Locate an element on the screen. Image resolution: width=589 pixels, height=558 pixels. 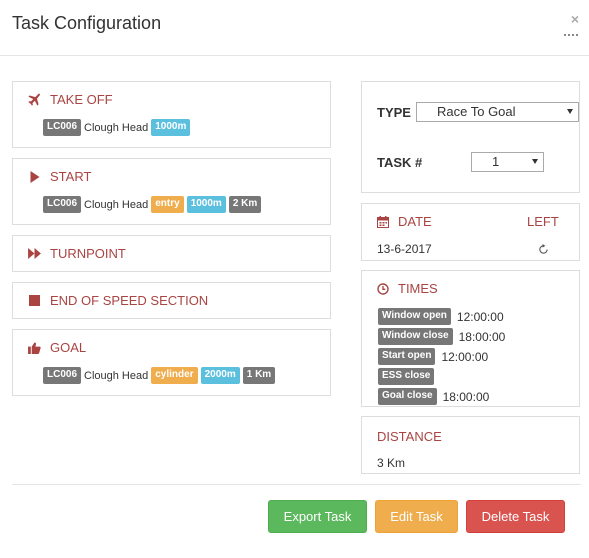
type-select-value: Race To Goal is located at coordinates (476, 111).